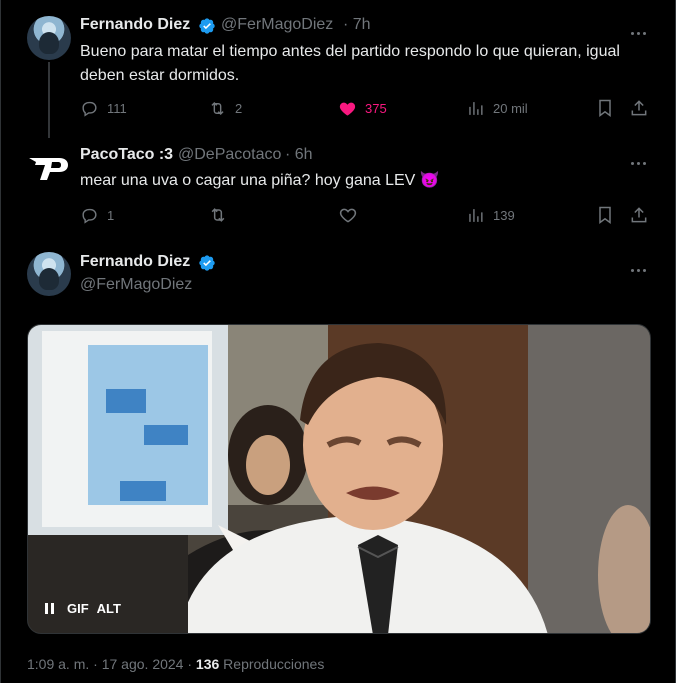 This screenshot has height=683, width=676. What do you see at coordinates (58, 664) in the screenshot?
I see `tweet-timestamp: 1:09 a. m.` at bounding box center [58, 664].